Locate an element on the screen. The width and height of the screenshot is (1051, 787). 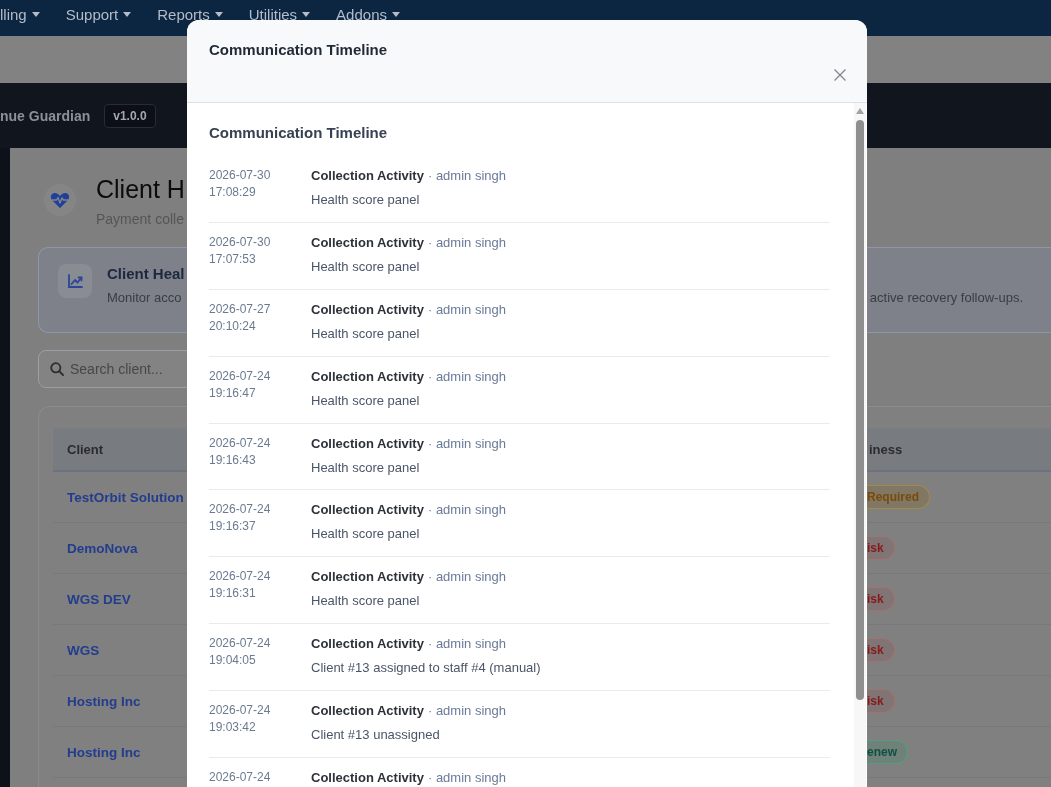
dialog-title: Communication Timeline is located at coordinates (298, 50).